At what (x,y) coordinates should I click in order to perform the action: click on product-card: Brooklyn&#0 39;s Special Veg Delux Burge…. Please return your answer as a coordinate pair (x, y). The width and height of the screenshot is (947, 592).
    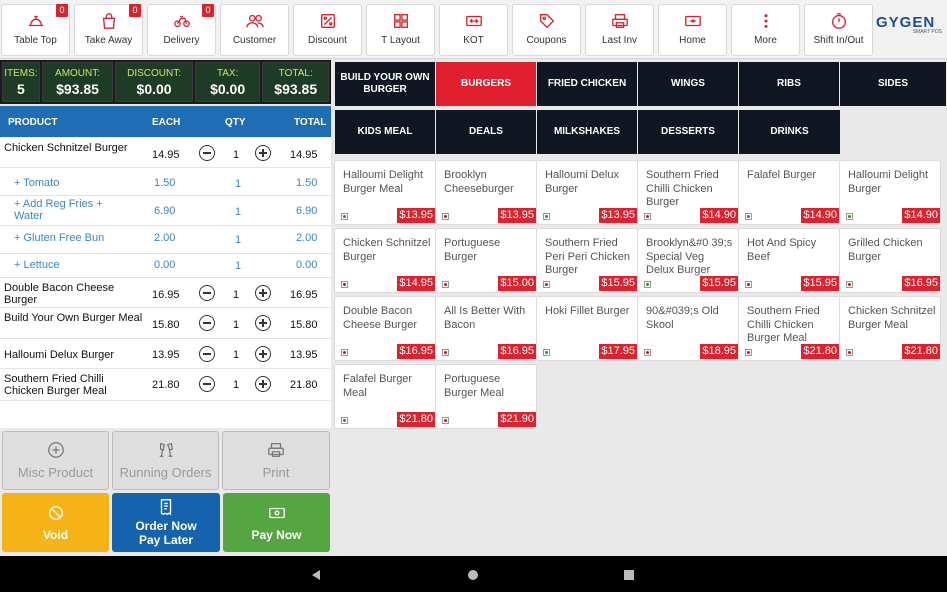
    Looking at the image, I should click on (688, 260).